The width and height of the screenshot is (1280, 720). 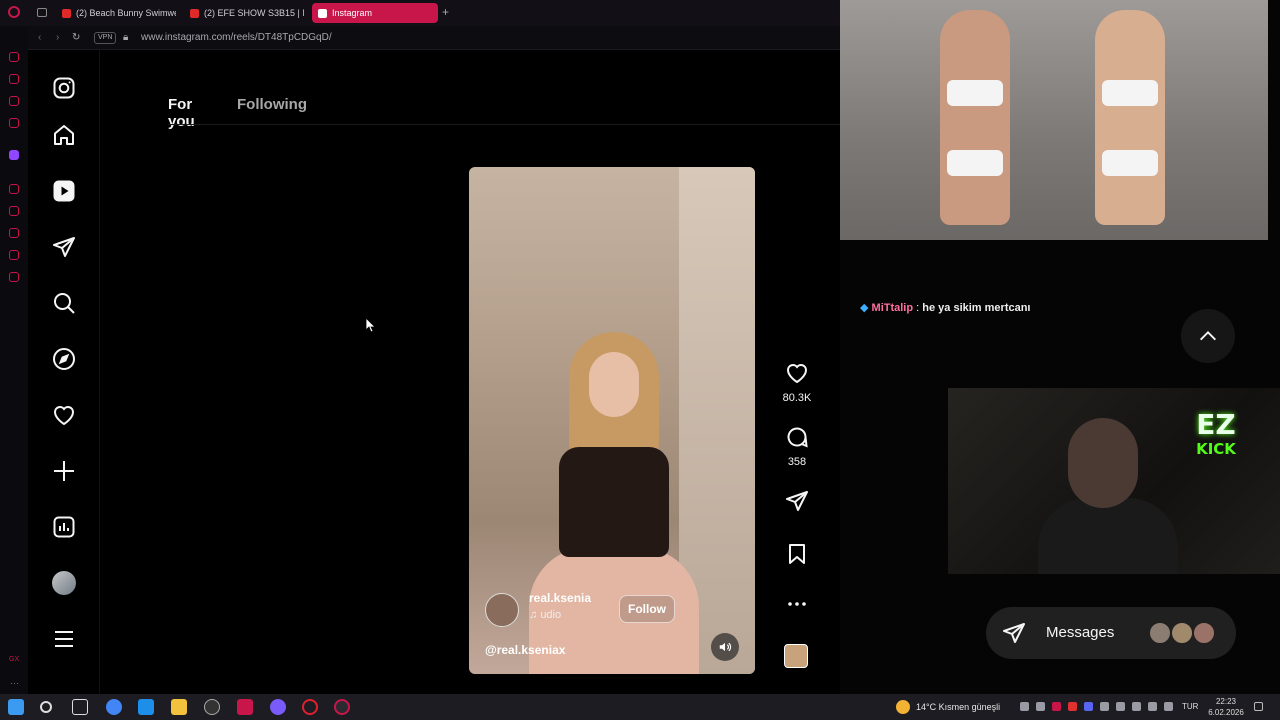 I want to click on file-explorer-icon, so click(x=179, y=707).